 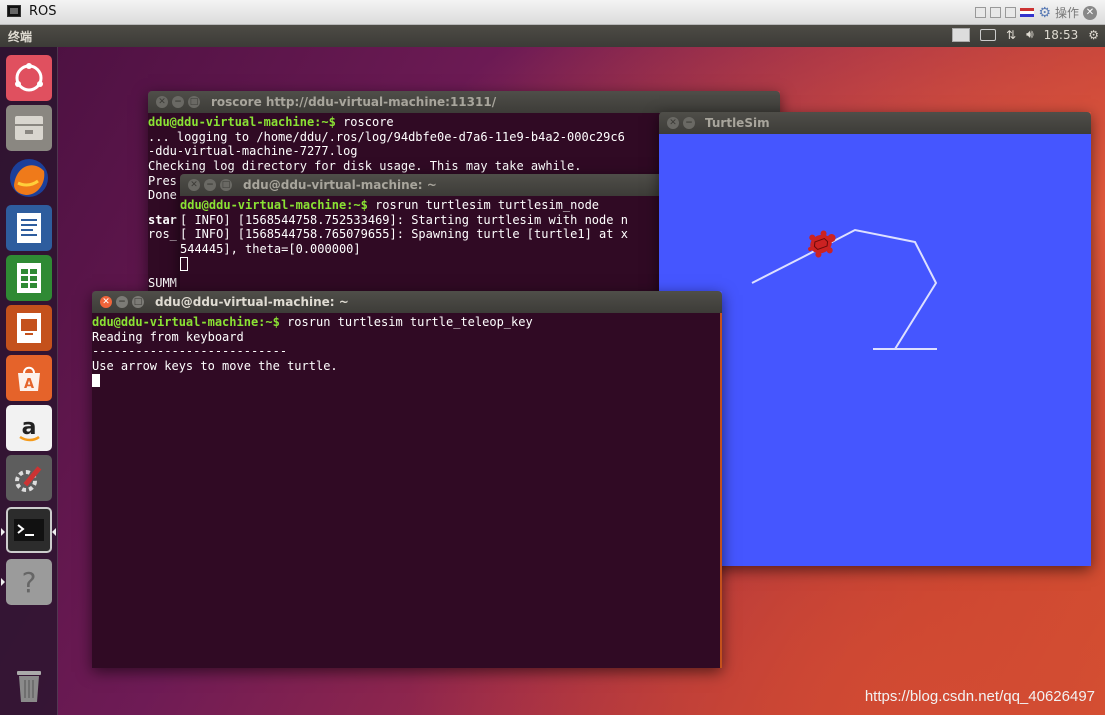 I want to click on vm-restore-icon, so click(x=996, y=12).